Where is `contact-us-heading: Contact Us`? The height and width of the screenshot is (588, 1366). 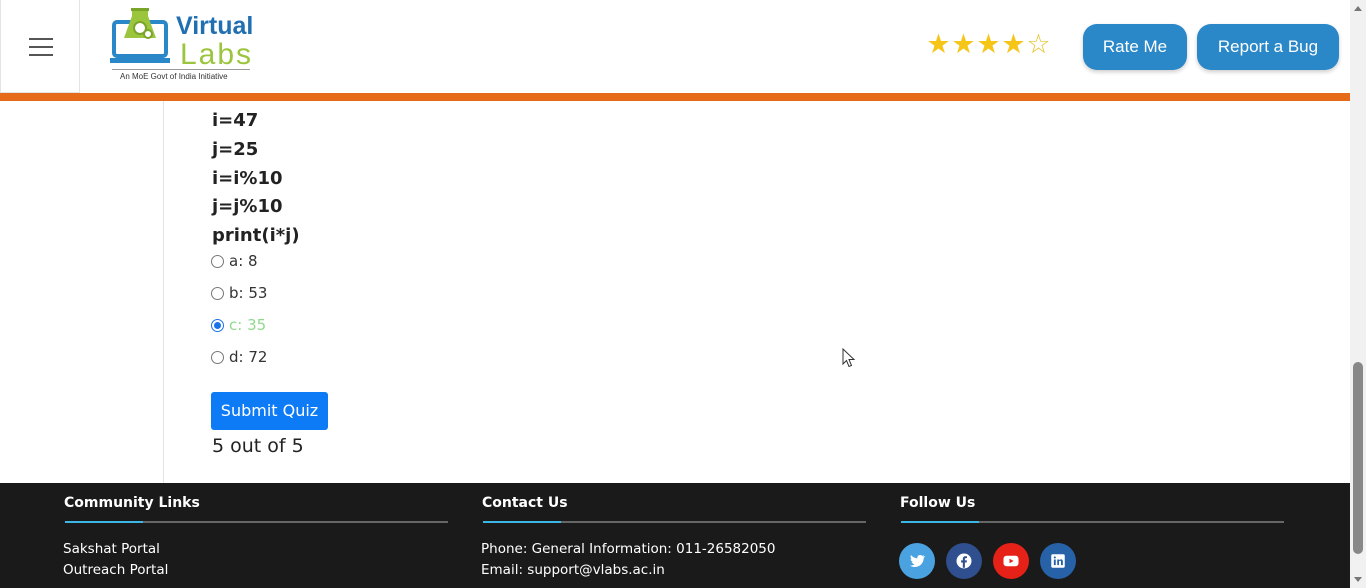
contact-us-heading: Contact Us is located at coordinates (525, 503).